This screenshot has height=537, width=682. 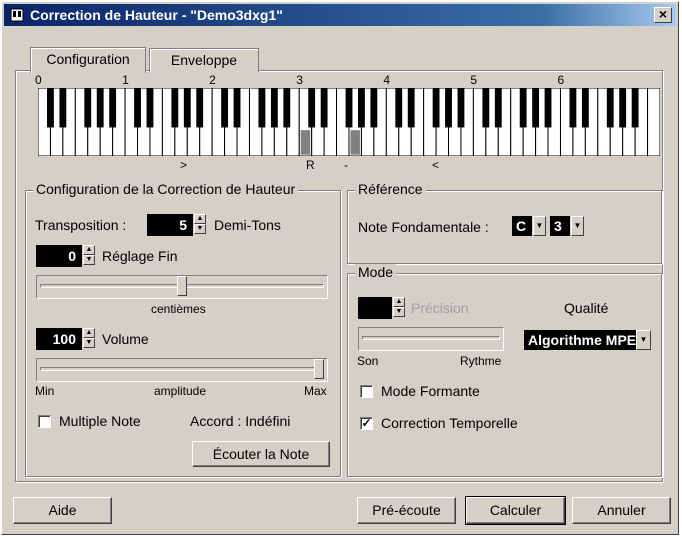 I want to click on fine-tune-value: 0, so click(x=59, y=256).